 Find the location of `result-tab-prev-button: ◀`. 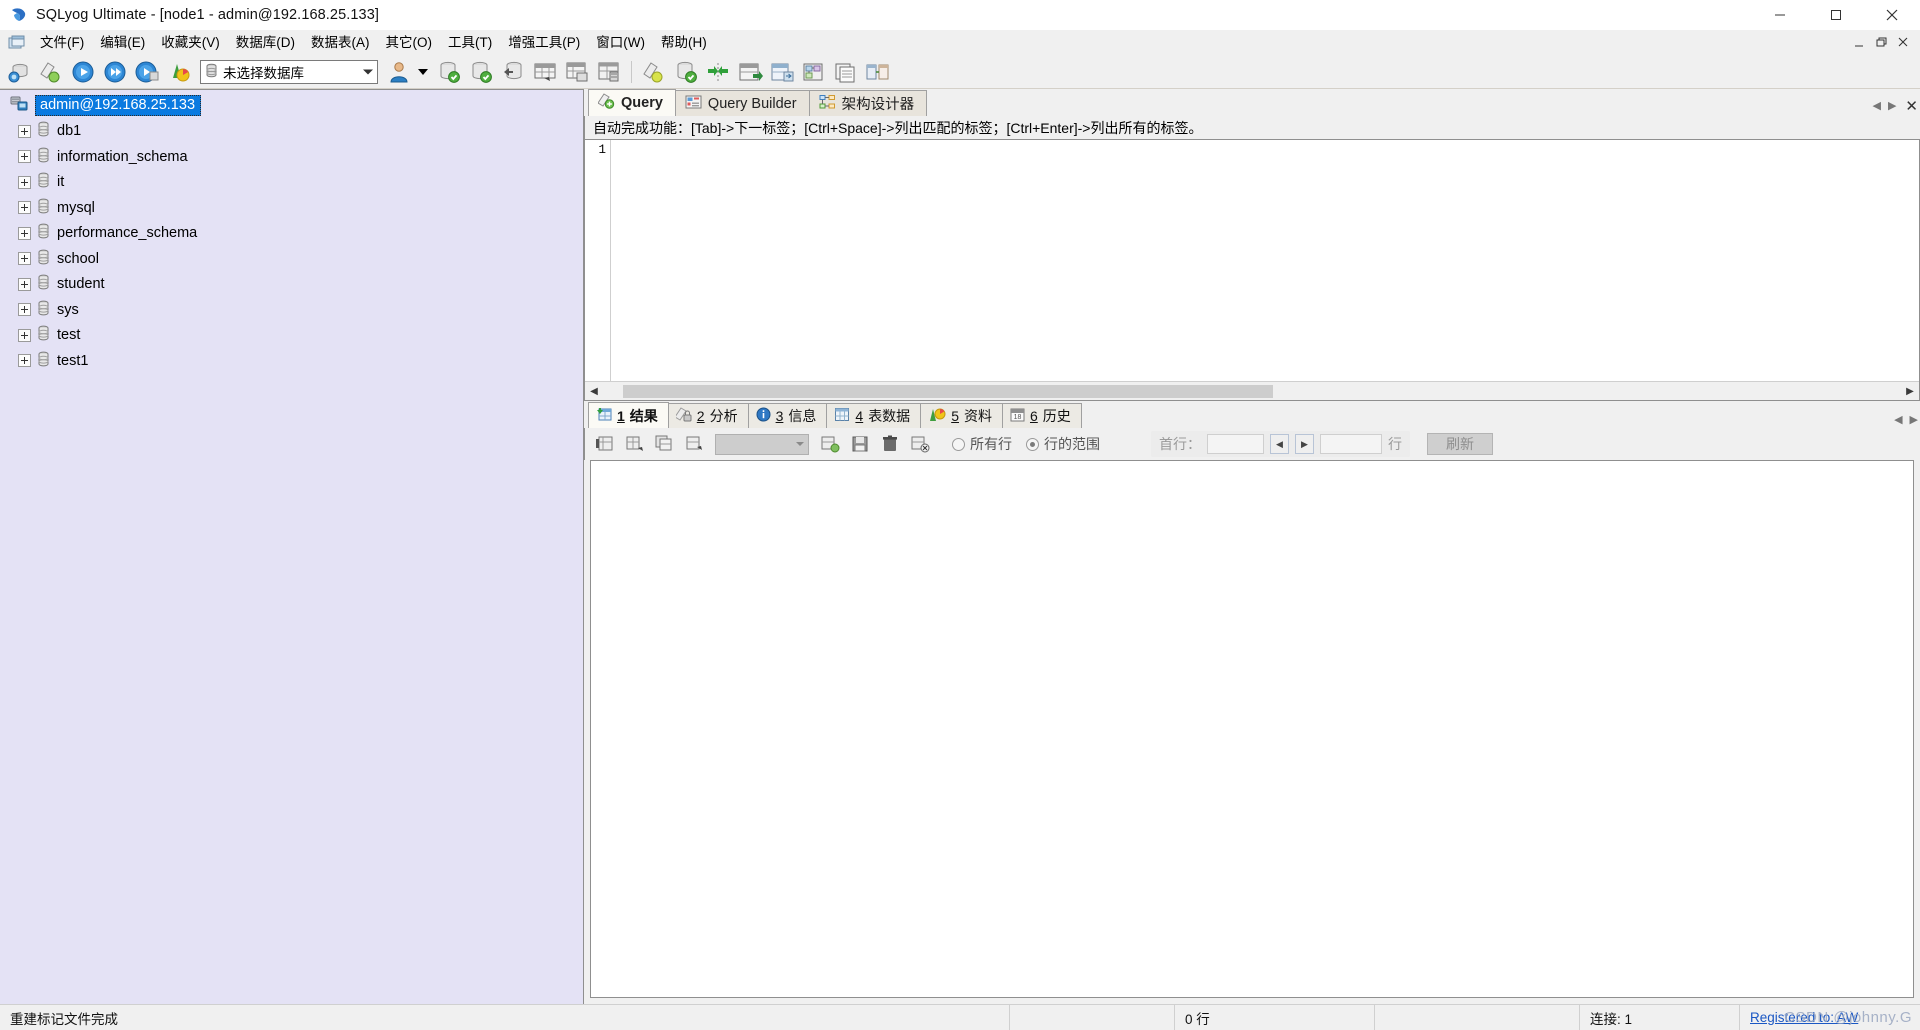

result-tab-prev-button: ◀ is located at coordinates (1898, 420).